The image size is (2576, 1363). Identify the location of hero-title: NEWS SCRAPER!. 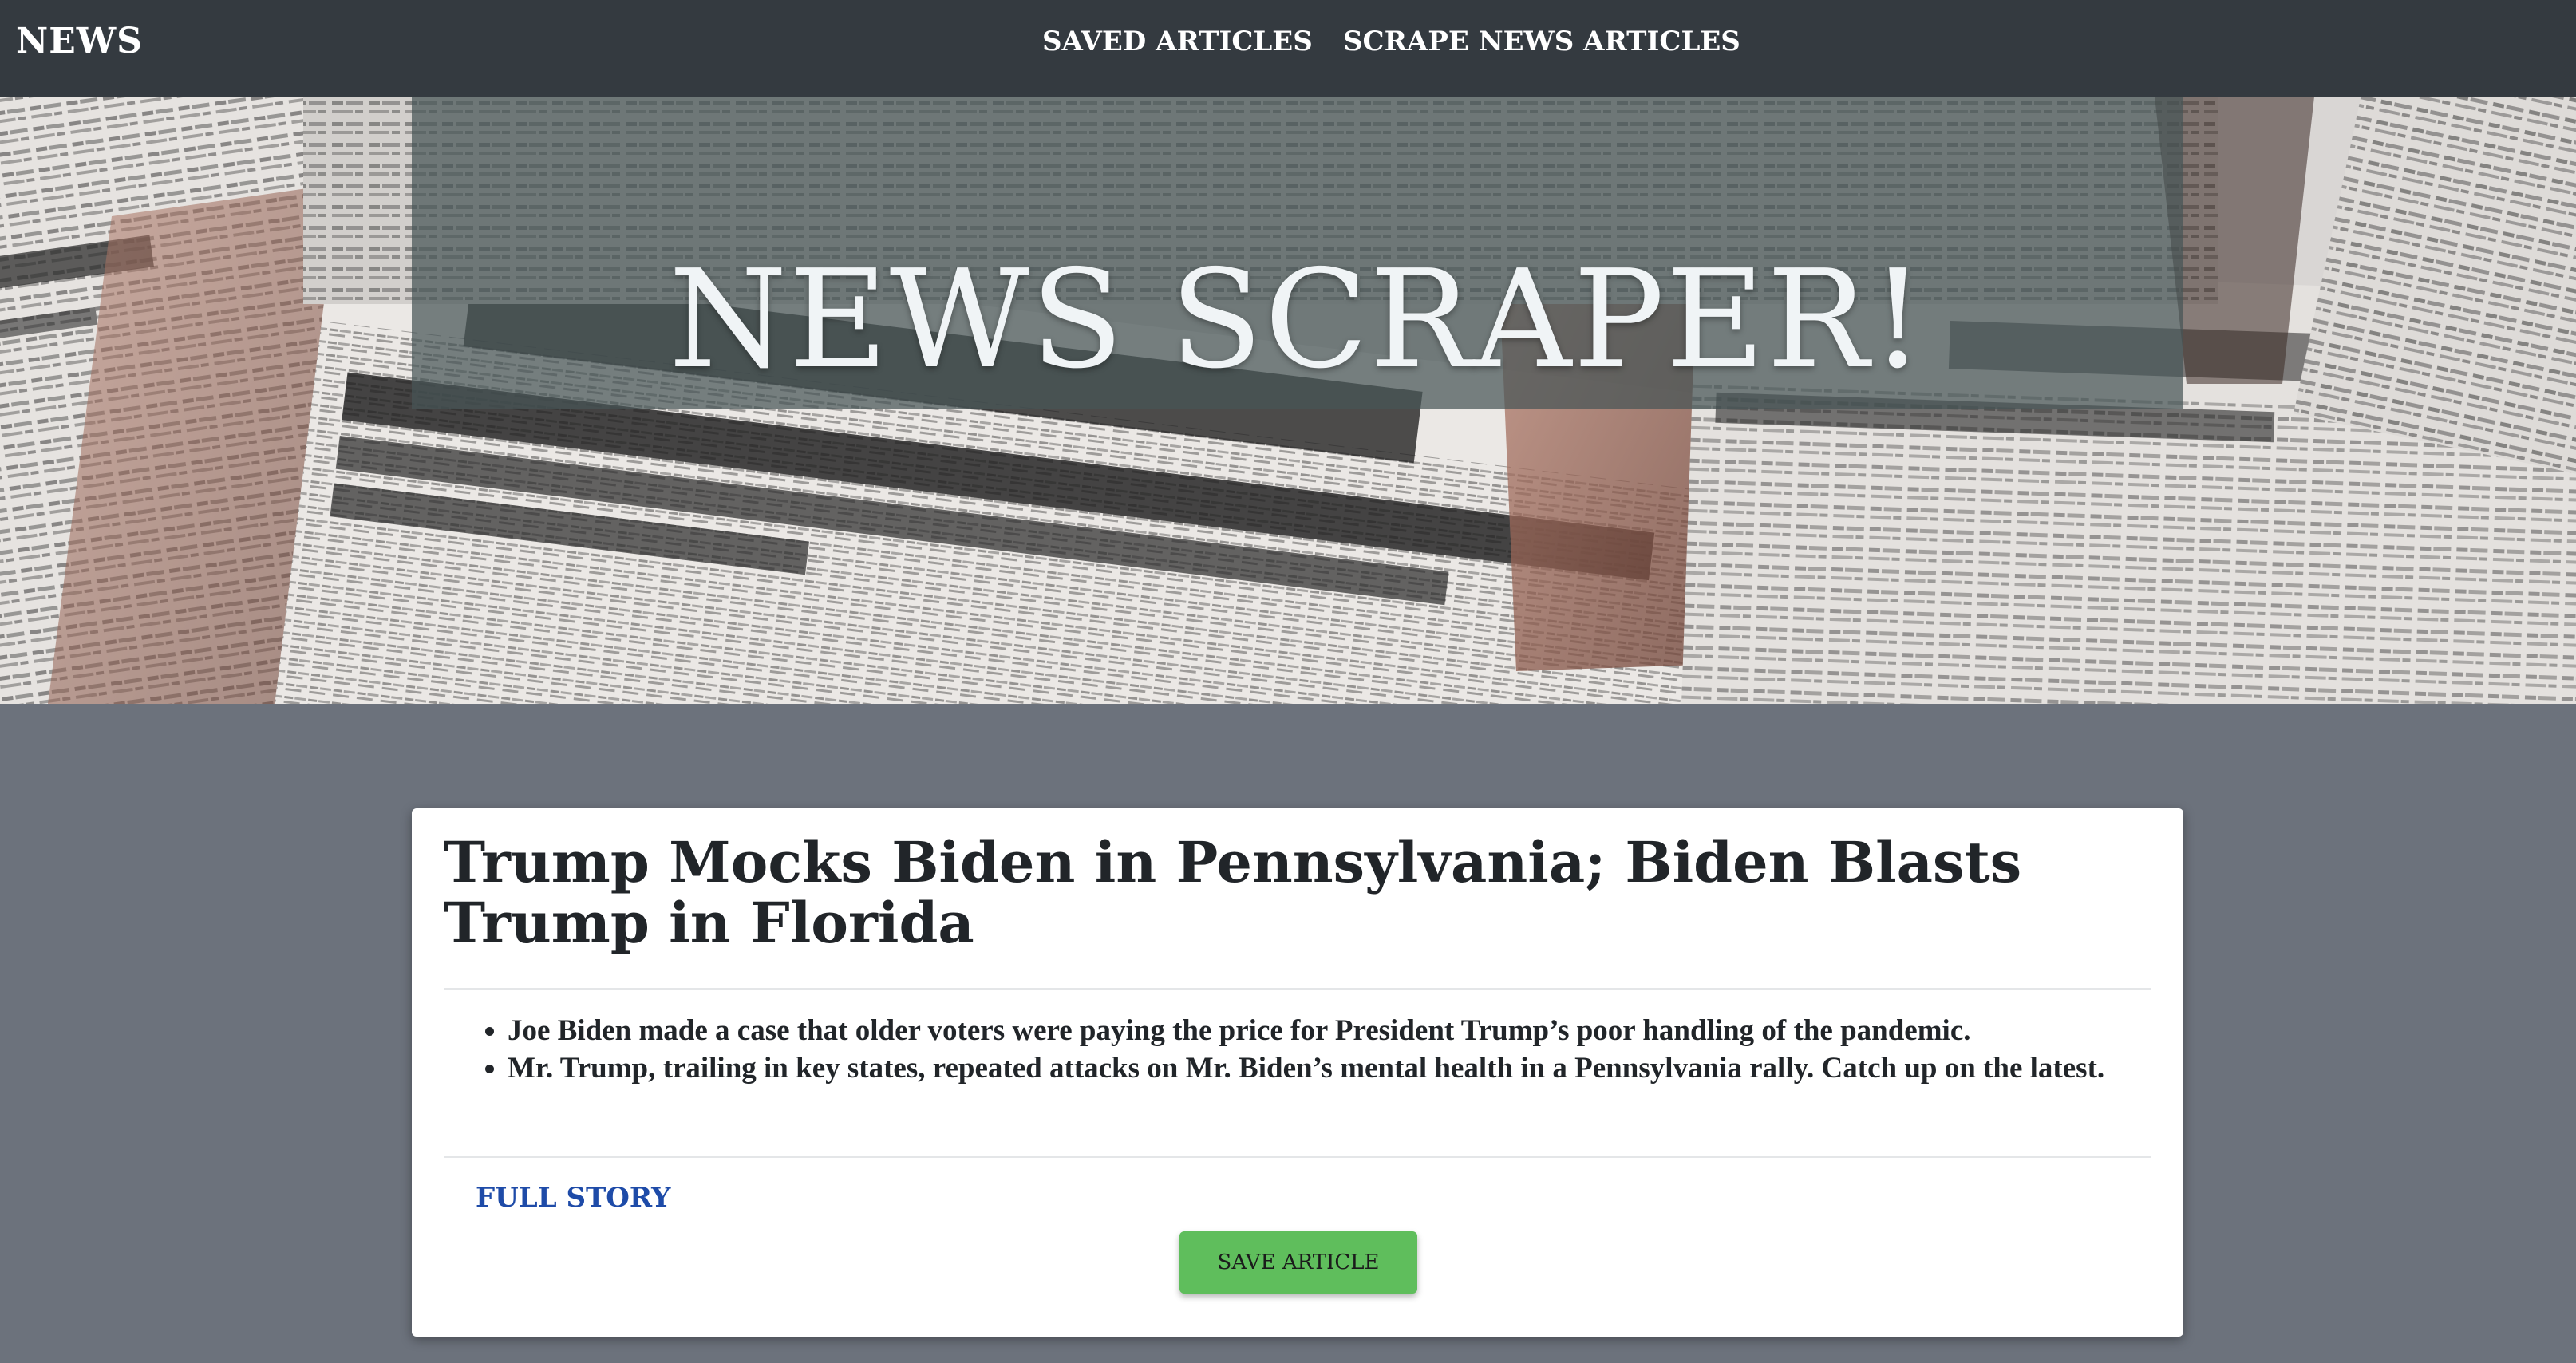
(1297, 320).